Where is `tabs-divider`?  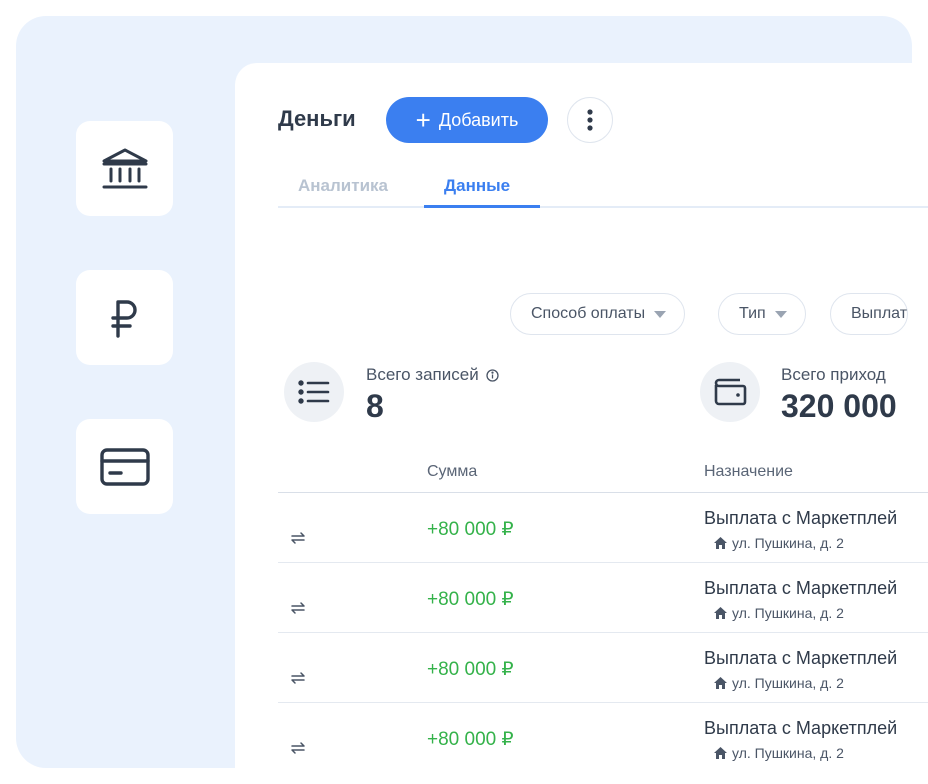
tabs-divider is located at coordinates (603, 207).